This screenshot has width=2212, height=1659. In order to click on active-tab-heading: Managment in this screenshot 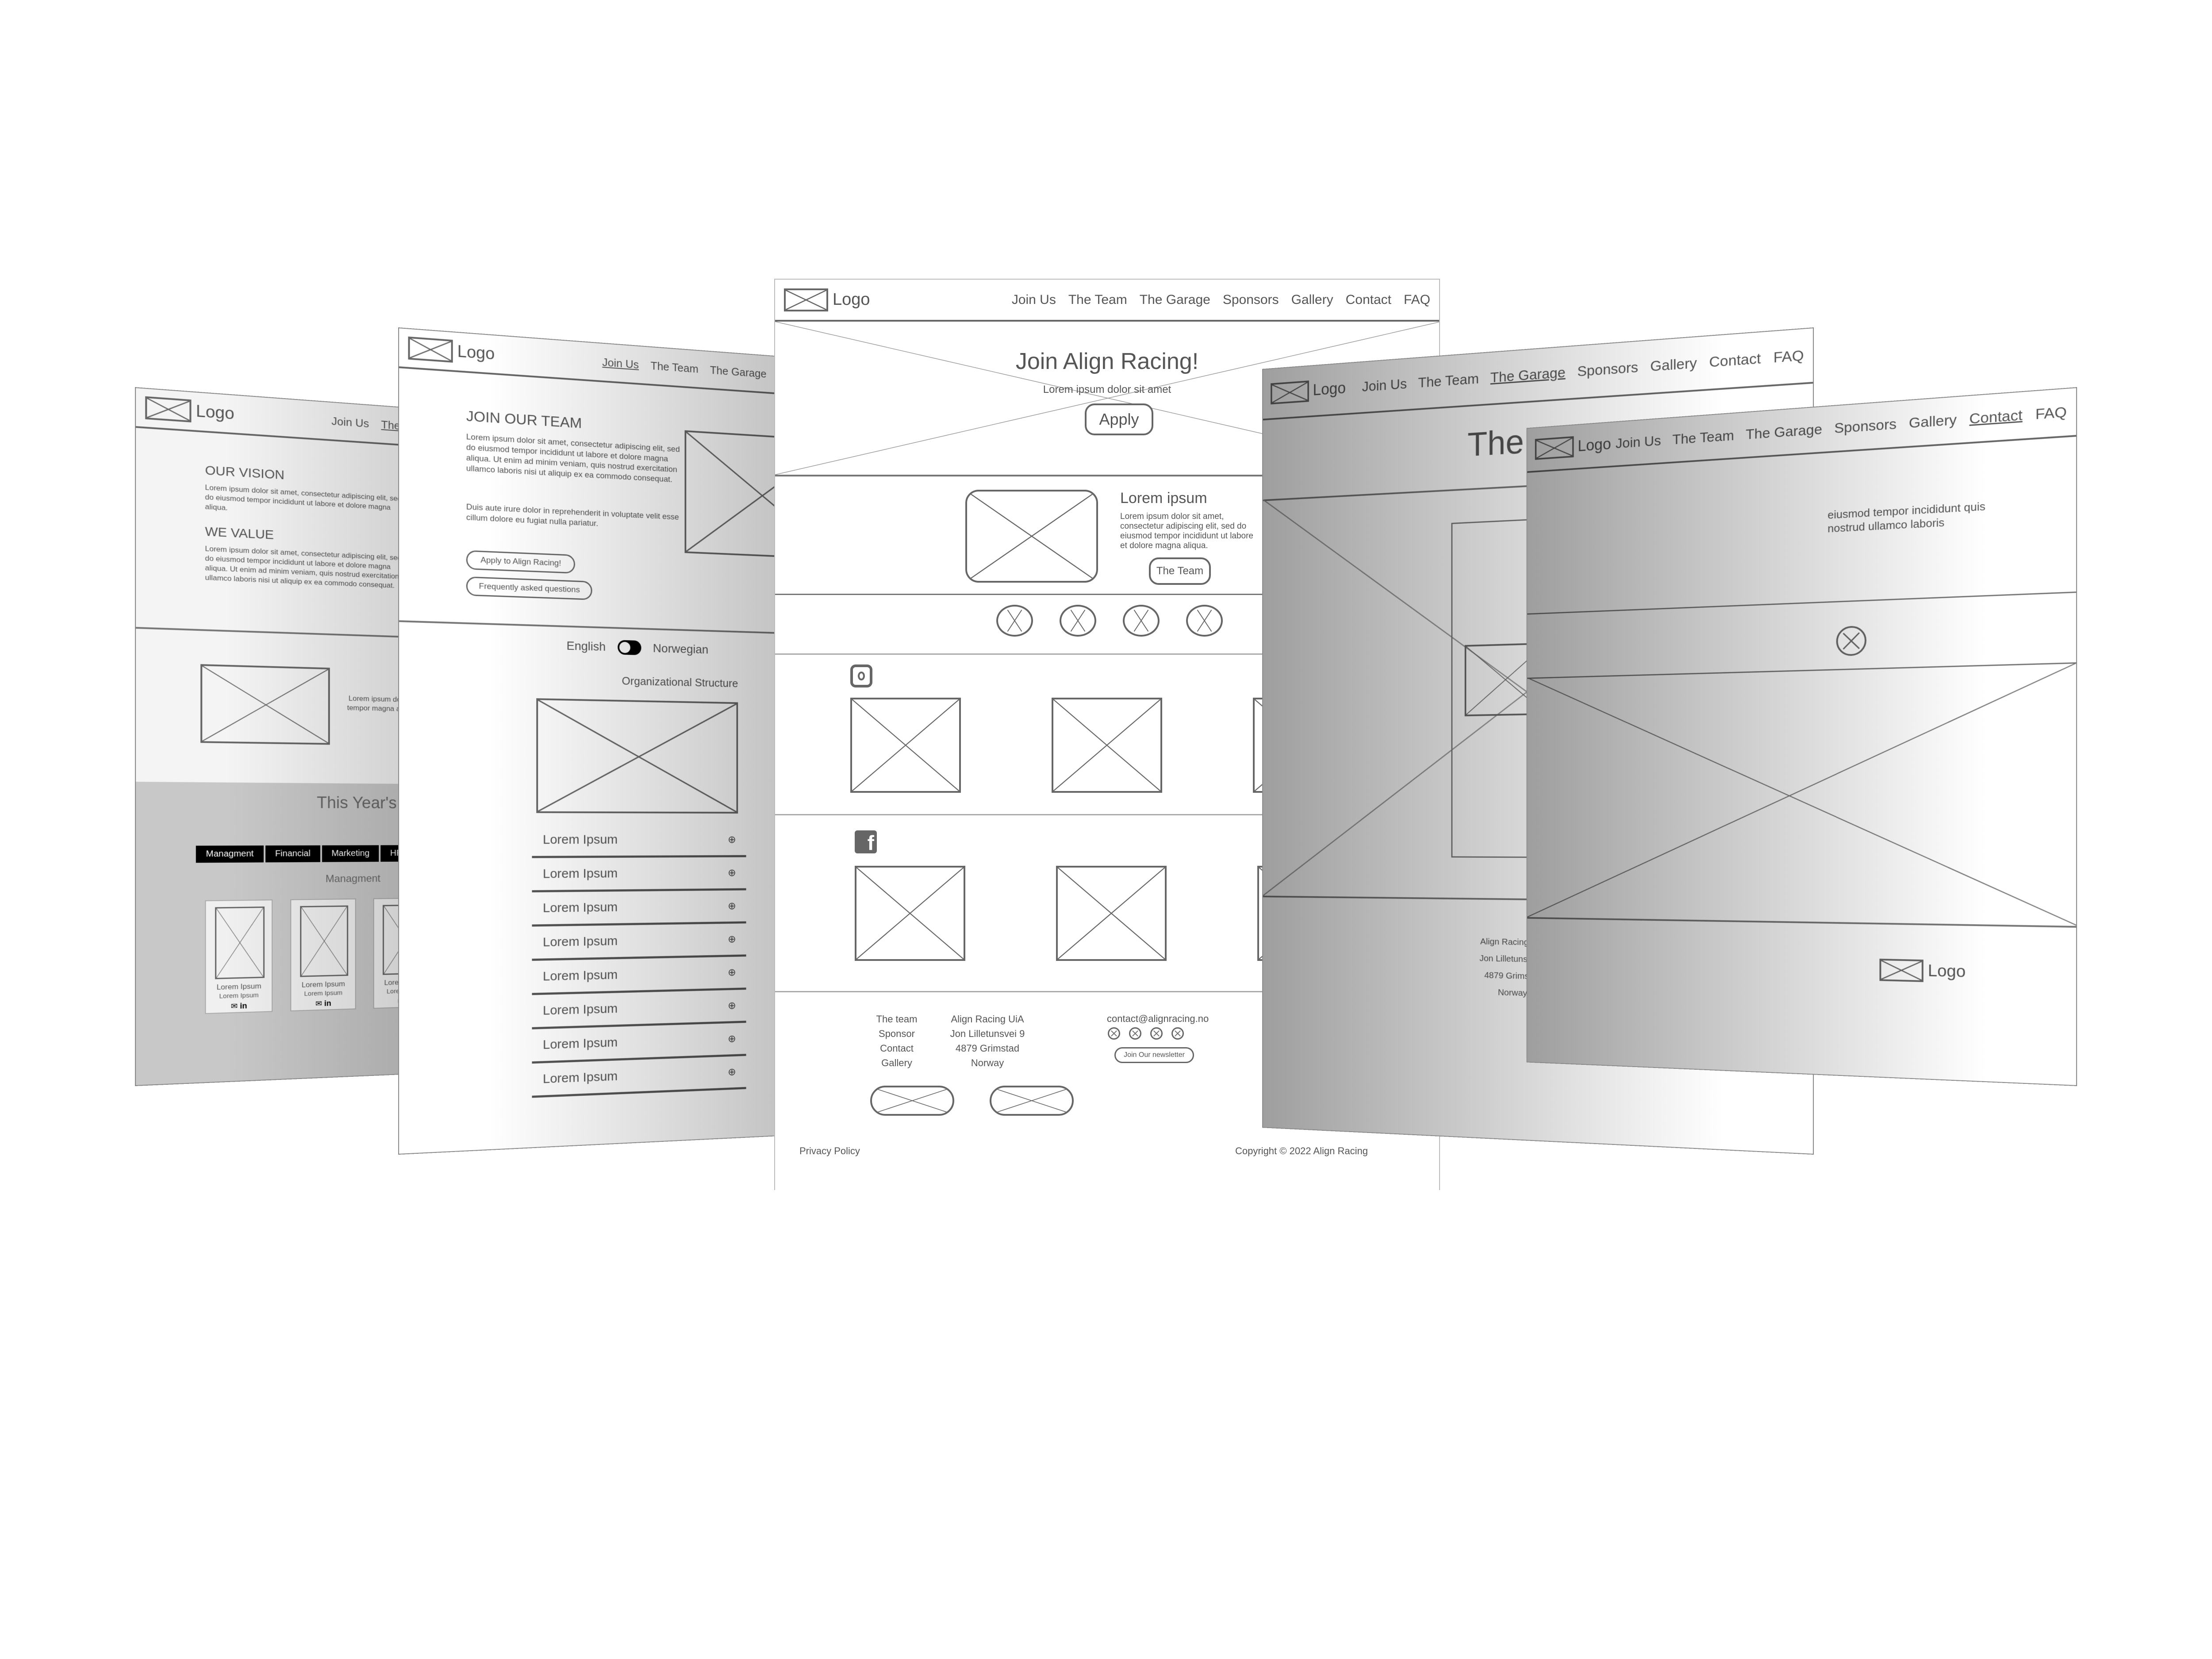, I will do `click(353, 879)`.